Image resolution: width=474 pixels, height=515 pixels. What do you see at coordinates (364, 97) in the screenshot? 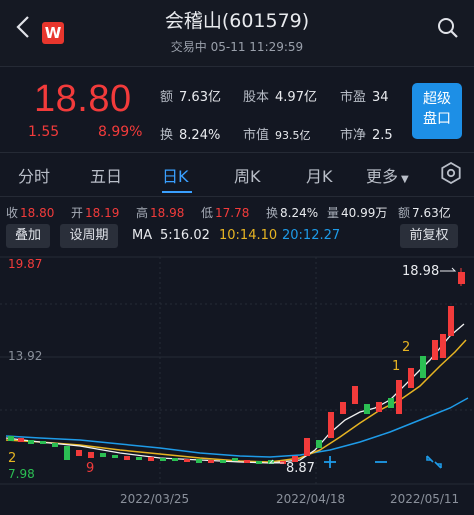
I see `pe-field: 市盈 34` at bounding box center [364, 97].